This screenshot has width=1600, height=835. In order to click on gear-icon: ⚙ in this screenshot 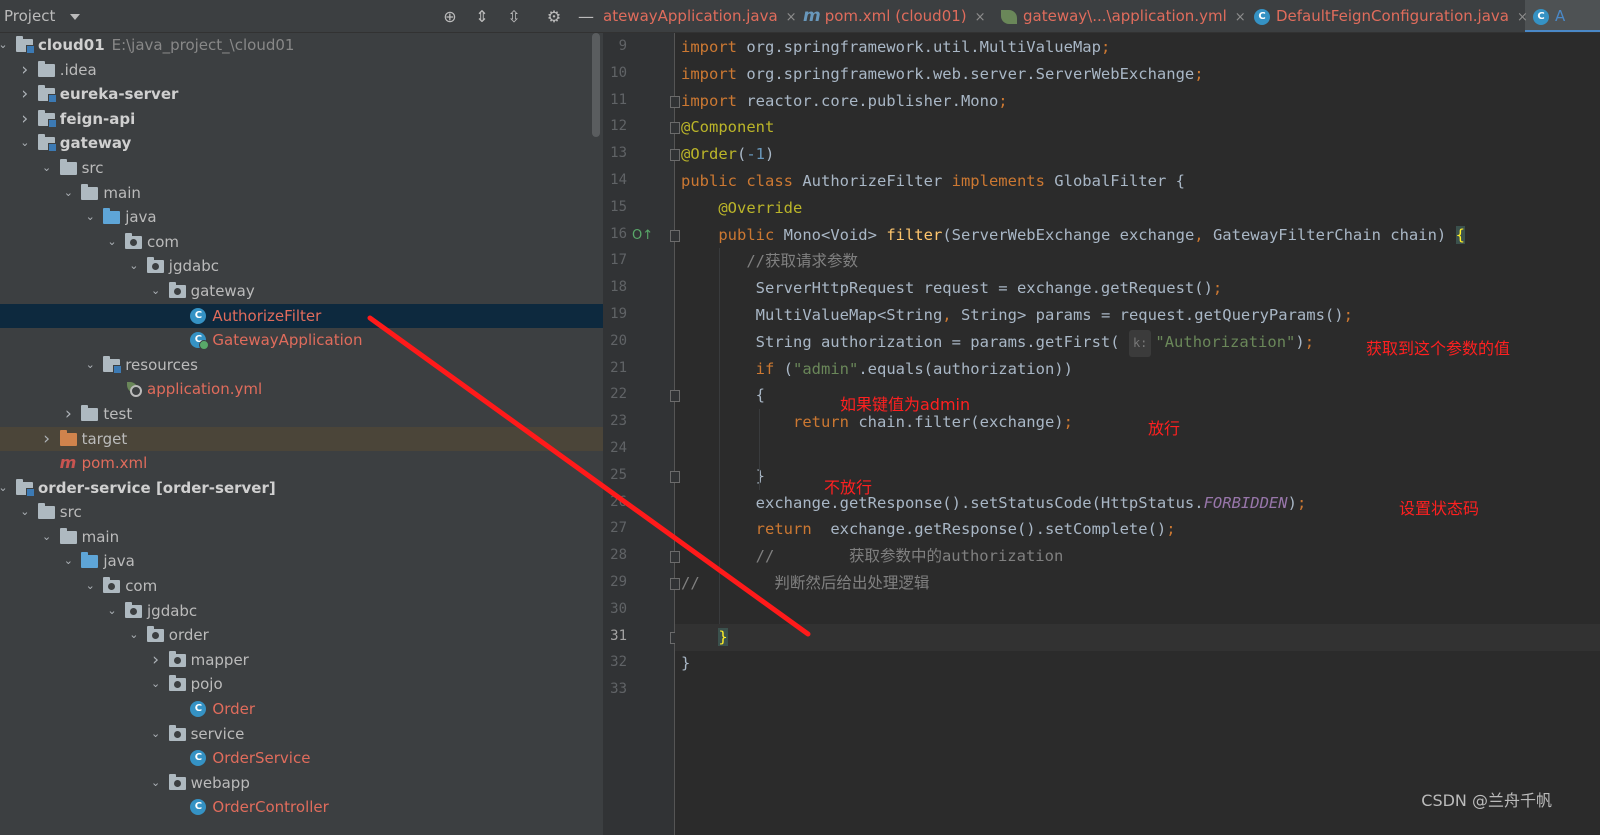, I will do `click(554, 17)`.